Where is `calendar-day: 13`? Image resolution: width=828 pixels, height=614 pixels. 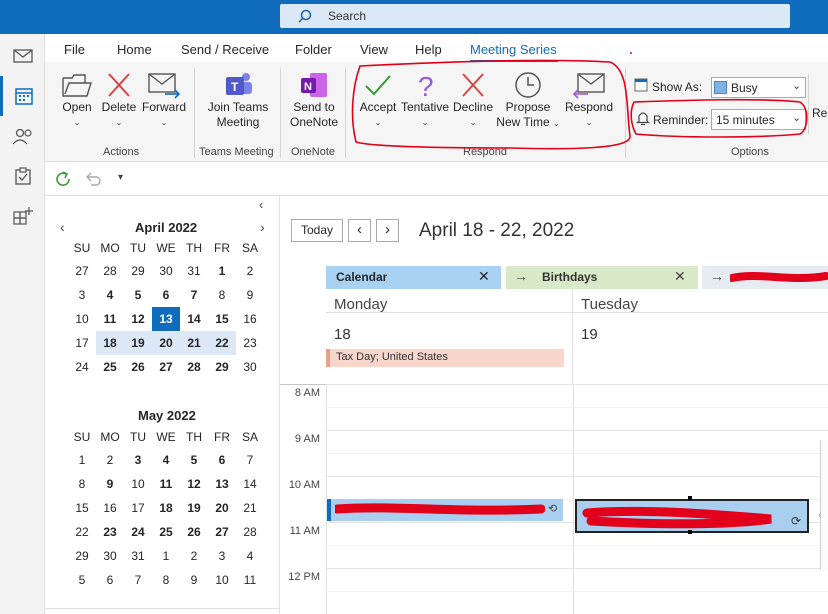
calendar-day: 13 is located at coordinates (222, 484).